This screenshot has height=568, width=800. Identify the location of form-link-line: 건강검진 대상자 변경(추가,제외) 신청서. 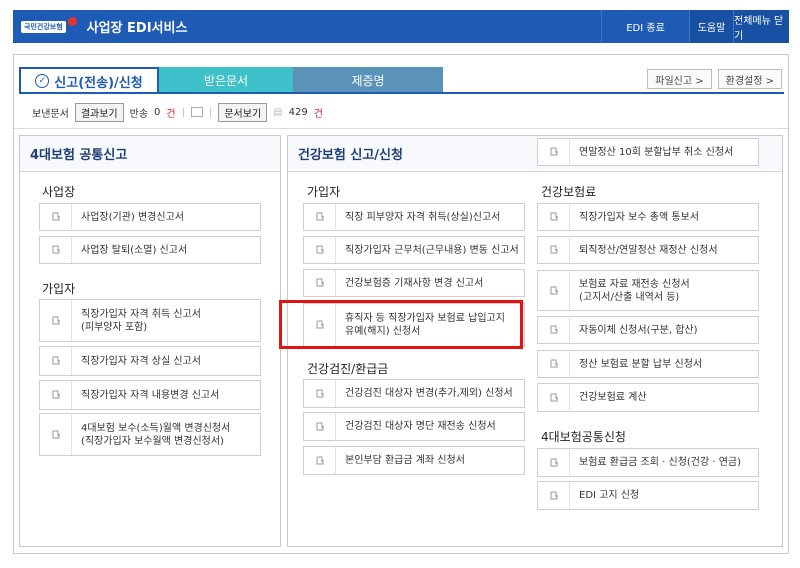
(429, 393).